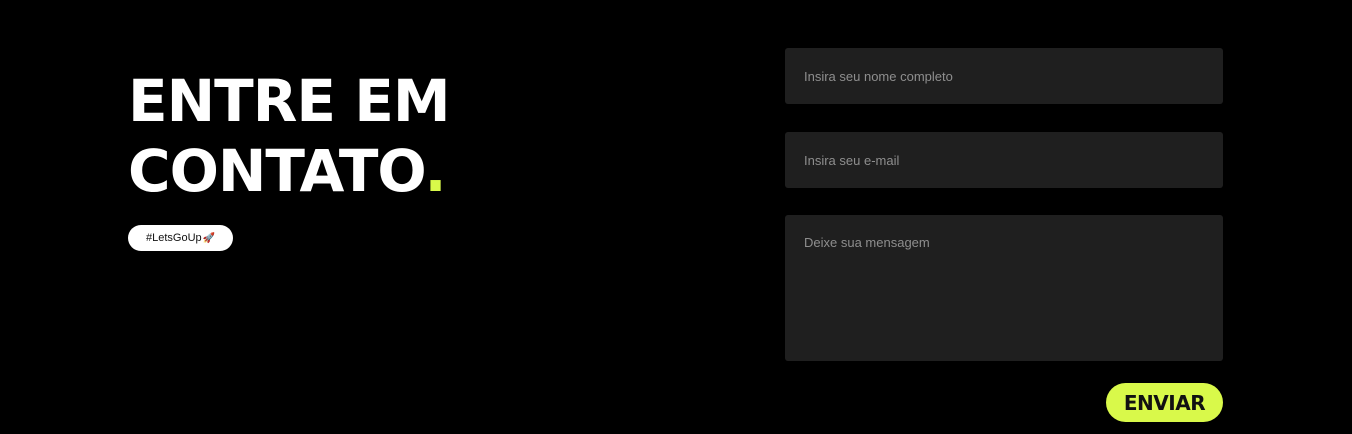 The height and width of the screenshot is (434, 1352). I want to click on heading-line-2-text: CONTATO, so click(276, 171).